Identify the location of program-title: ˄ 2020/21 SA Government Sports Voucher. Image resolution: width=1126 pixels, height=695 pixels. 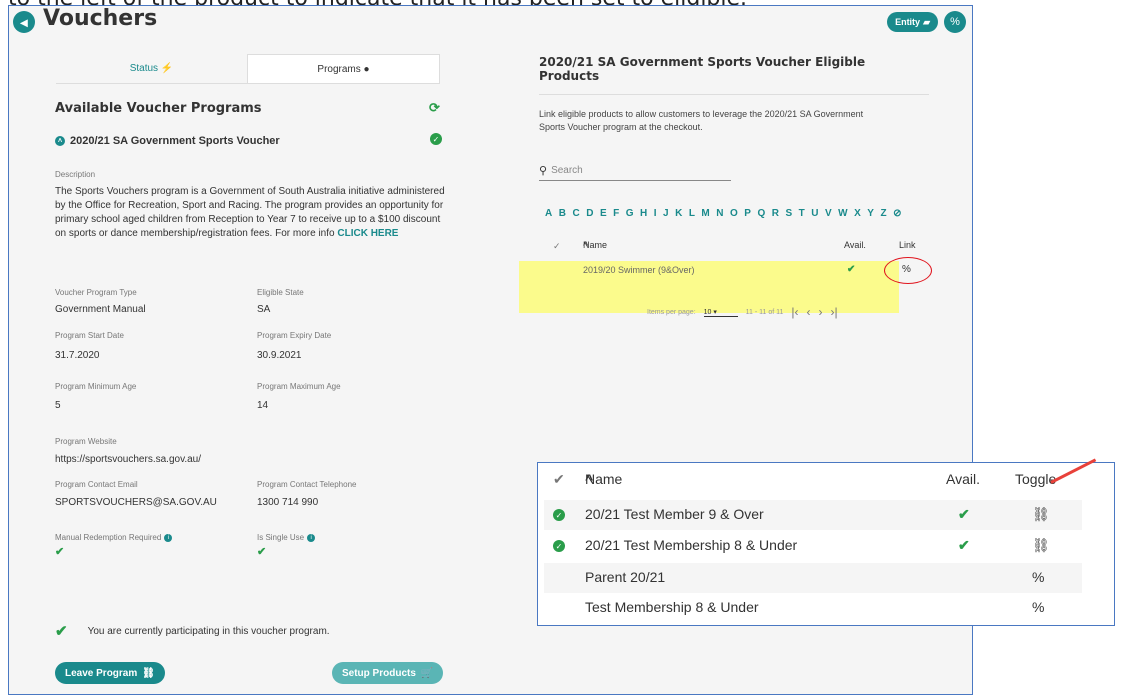
(167, 141).